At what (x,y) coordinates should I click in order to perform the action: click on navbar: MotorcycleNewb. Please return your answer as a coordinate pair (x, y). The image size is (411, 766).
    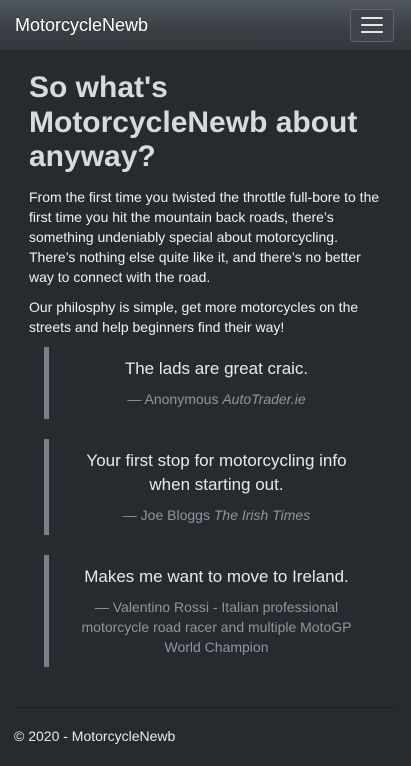
    Looking at the image, I should click on (205, 25).